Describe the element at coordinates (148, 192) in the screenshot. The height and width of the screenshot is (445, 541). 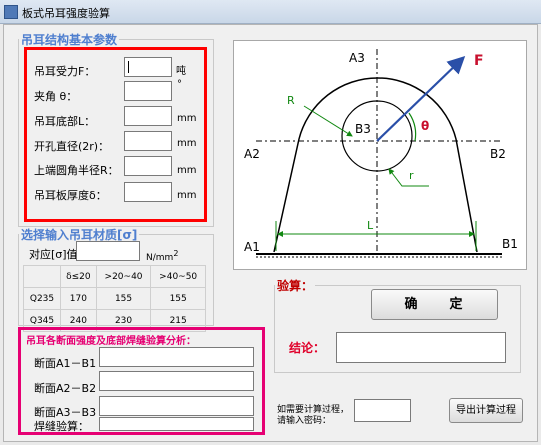
I see `thickness-input` at that location.